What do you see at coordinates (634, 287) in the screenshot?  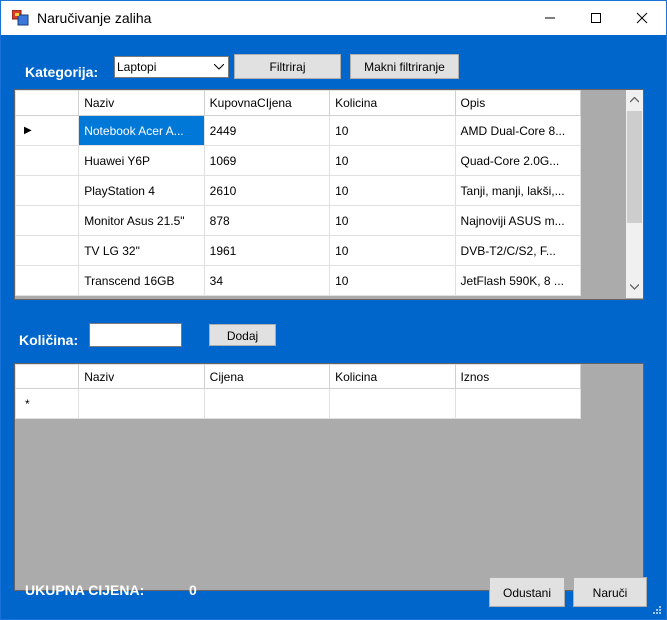 I see `scroll-down-icon` at bounding box center [634, 287].